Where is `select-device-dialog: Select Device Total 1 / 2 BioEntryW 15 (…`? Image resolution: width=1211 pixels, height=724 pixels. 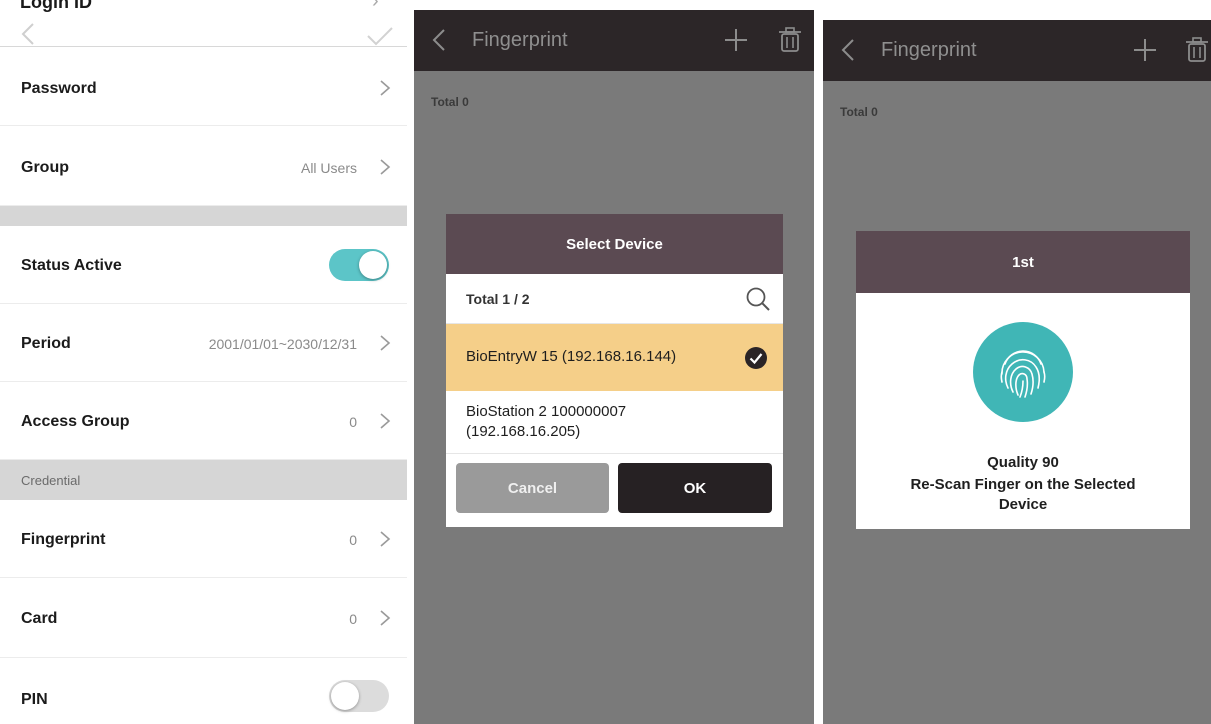 select-device-dialog: Select Device Total 1 / 2 BioEntryW 15 (… is located at coordinates (614, 370).